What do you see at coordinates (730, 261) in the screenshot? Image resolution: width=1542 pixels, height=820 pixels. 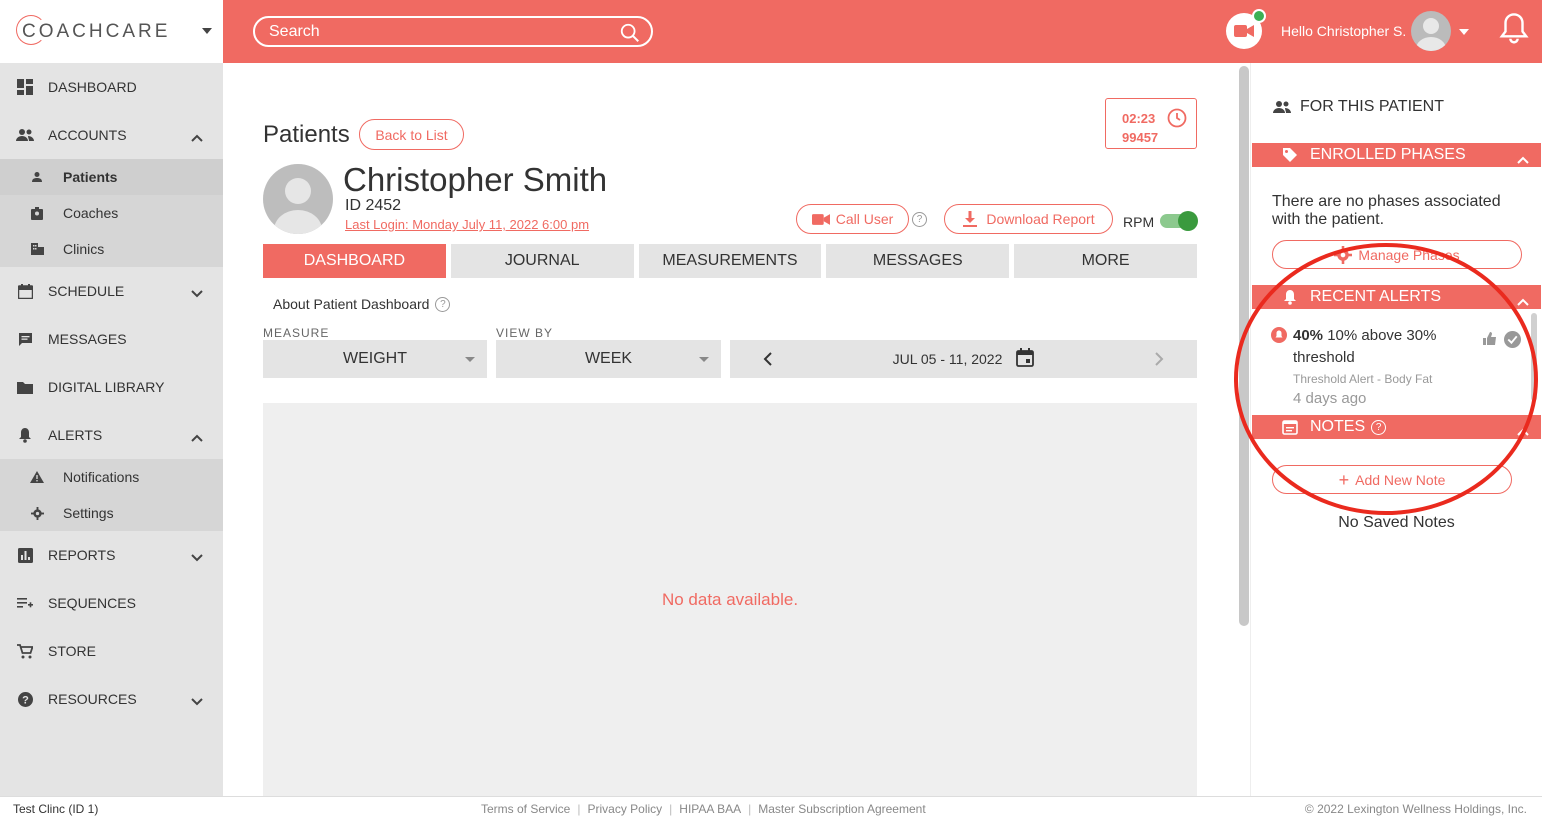 I see `tab-measurements: MEASUREMENTS` at bounding box center [730, 261].